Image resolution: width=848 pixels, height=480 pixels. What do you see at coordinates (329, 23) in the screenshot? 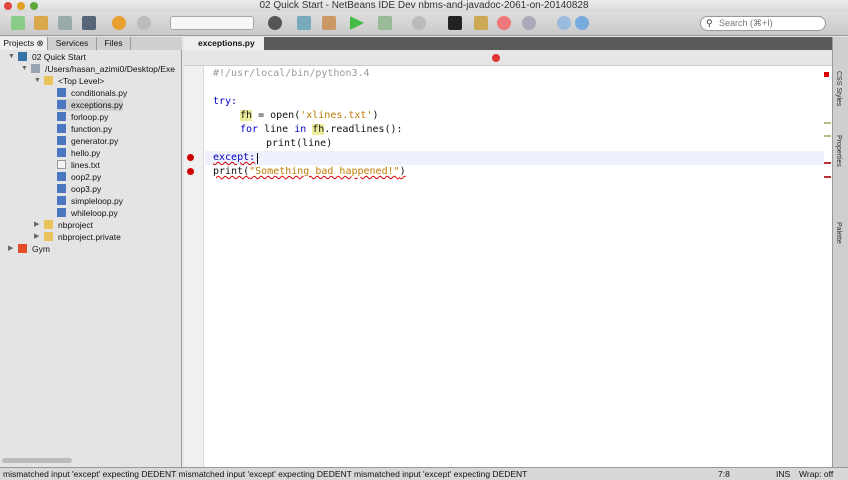
I see `clean-build-icon` at bounding box center [329, 23].